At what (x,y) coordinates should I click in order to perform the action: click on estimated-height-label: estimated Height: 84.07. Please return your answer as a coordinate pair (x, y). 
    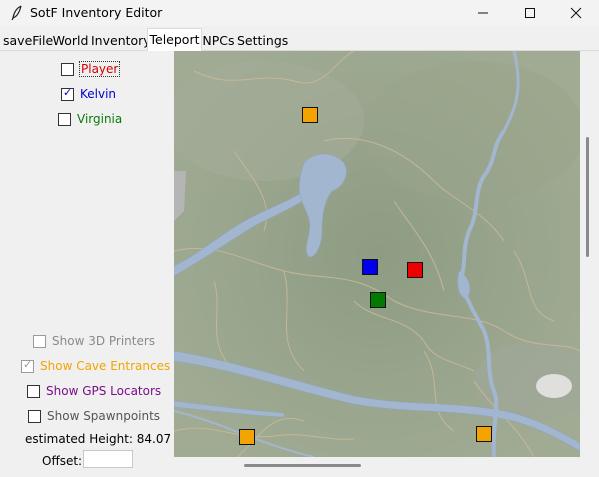
    Looking at the image, I should click on (98, 439).